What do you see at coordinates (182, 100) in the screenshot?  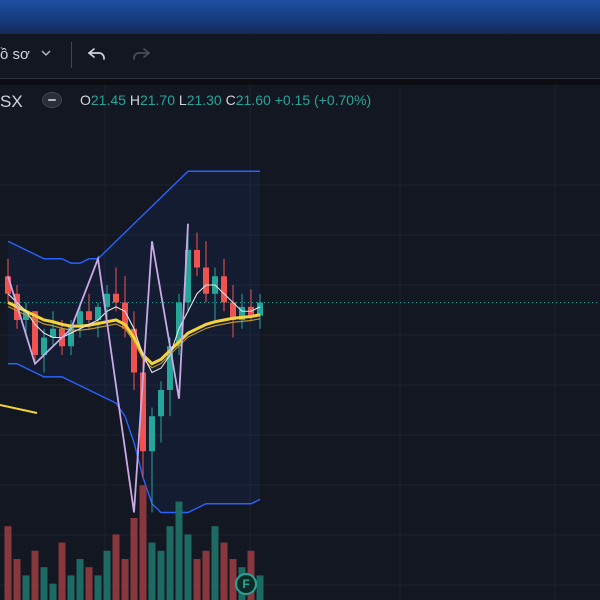 I see `low-label: L` at bounding box center [182, 100].